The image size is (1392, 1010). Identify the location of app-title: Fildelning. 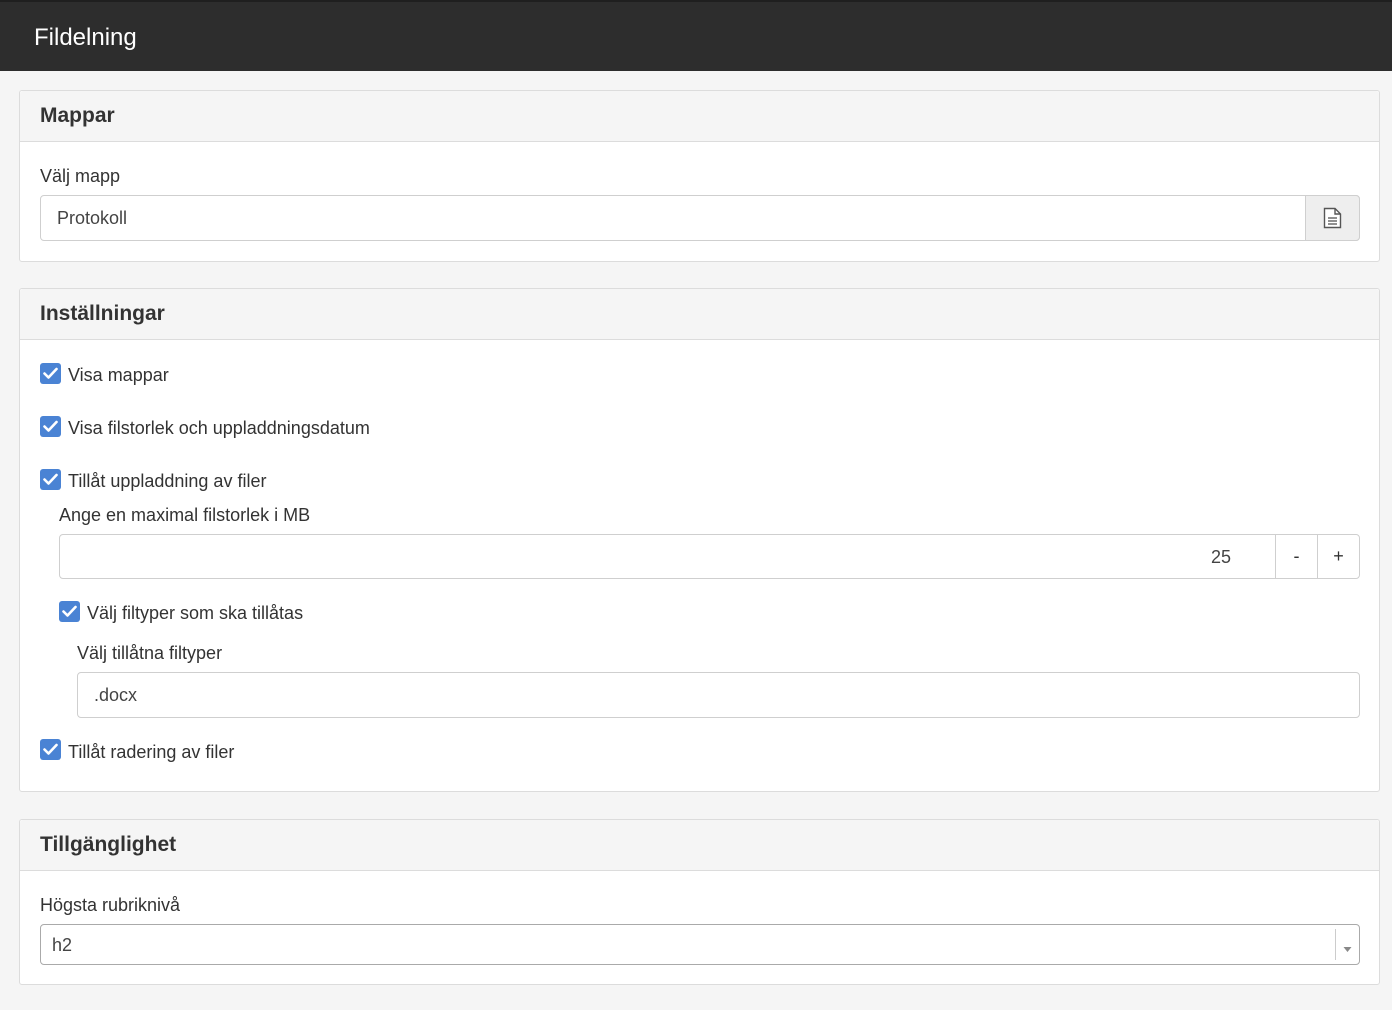
(85, 37).